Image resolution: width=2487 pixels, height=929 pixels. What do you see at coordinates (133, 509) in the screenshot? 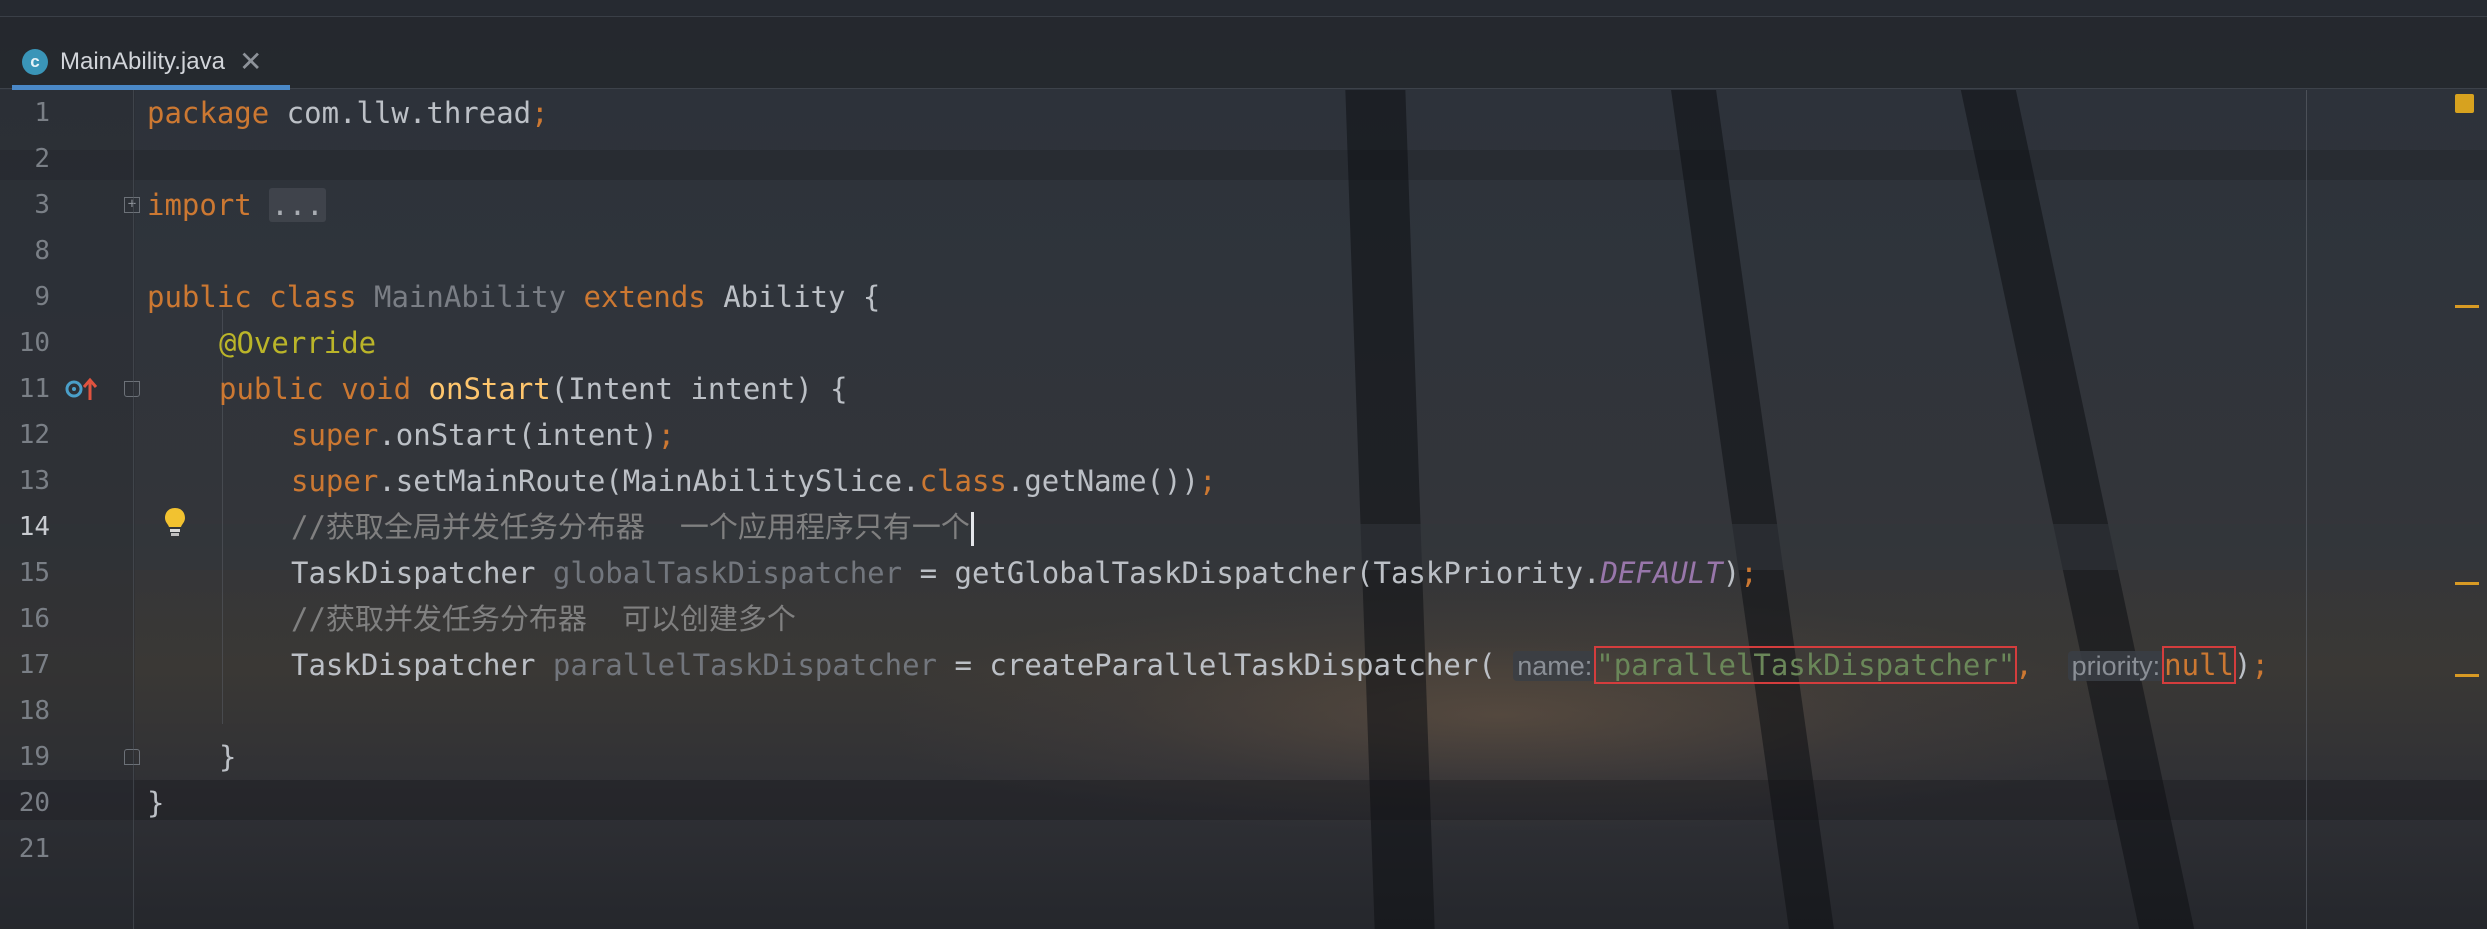
I see `gutter-separator` at bounding box center [133, 509].